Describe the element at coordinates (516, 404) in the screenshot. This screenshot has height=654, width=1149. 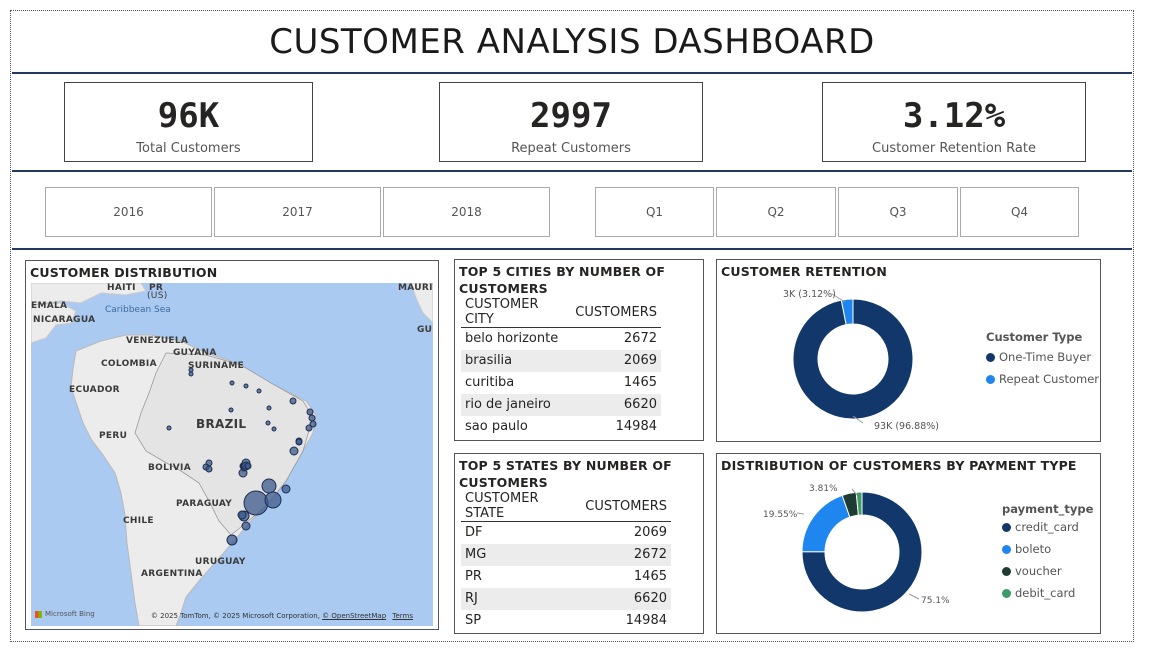
I see `cell-city: rio de janeiro` at that location.